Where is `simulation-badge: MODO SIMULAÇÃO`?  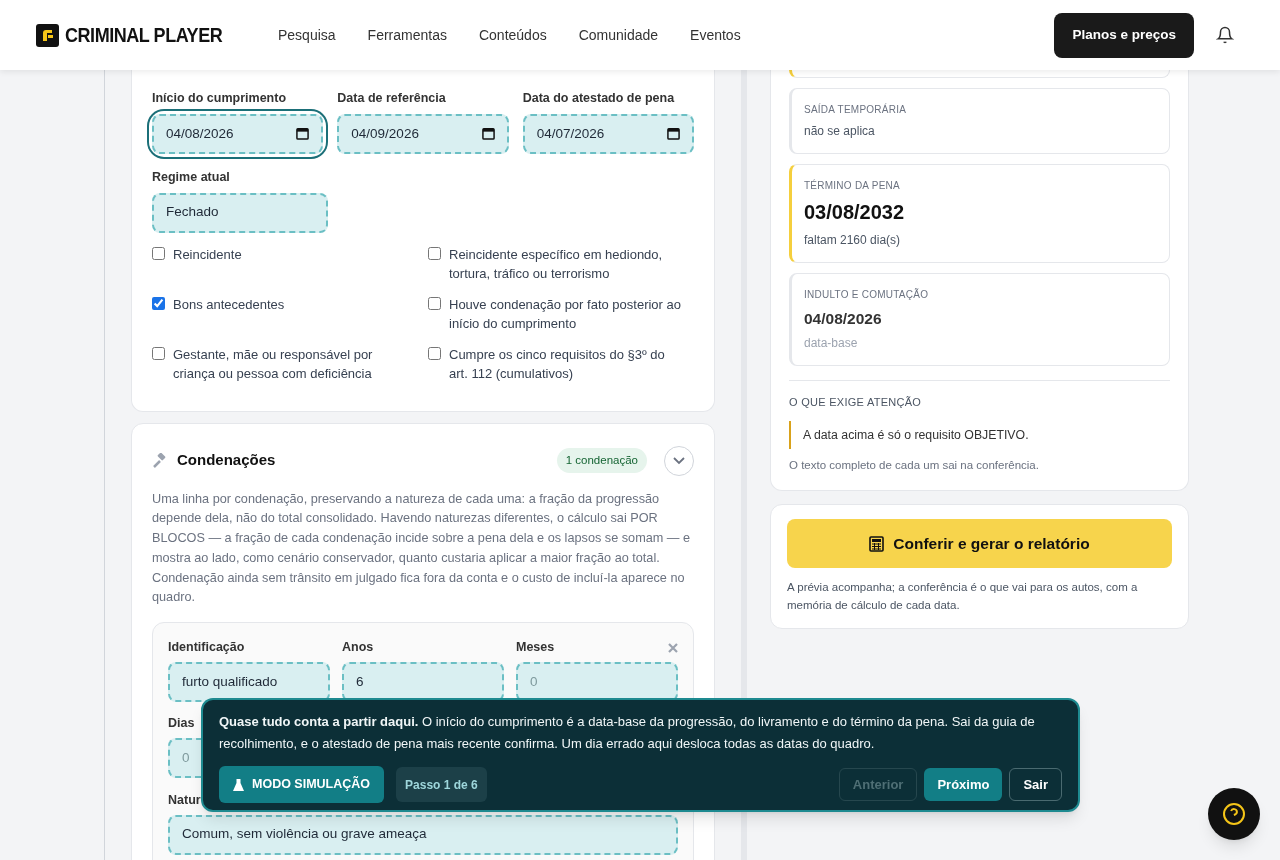
simulation-badge: MODO SIMULAÇÃO is located at coordinates (302, 784).